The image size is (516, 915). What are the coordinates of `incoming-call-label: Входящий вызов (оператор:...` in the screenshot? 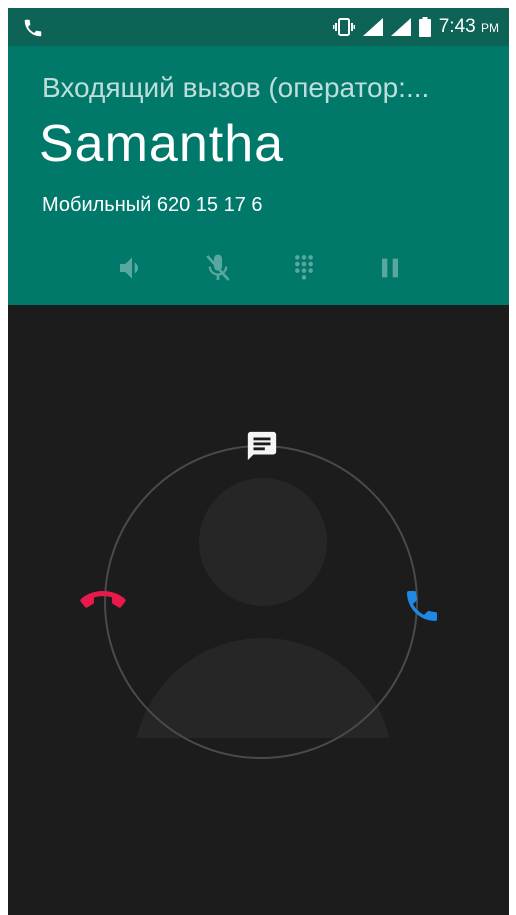 It's located at (236, 87).